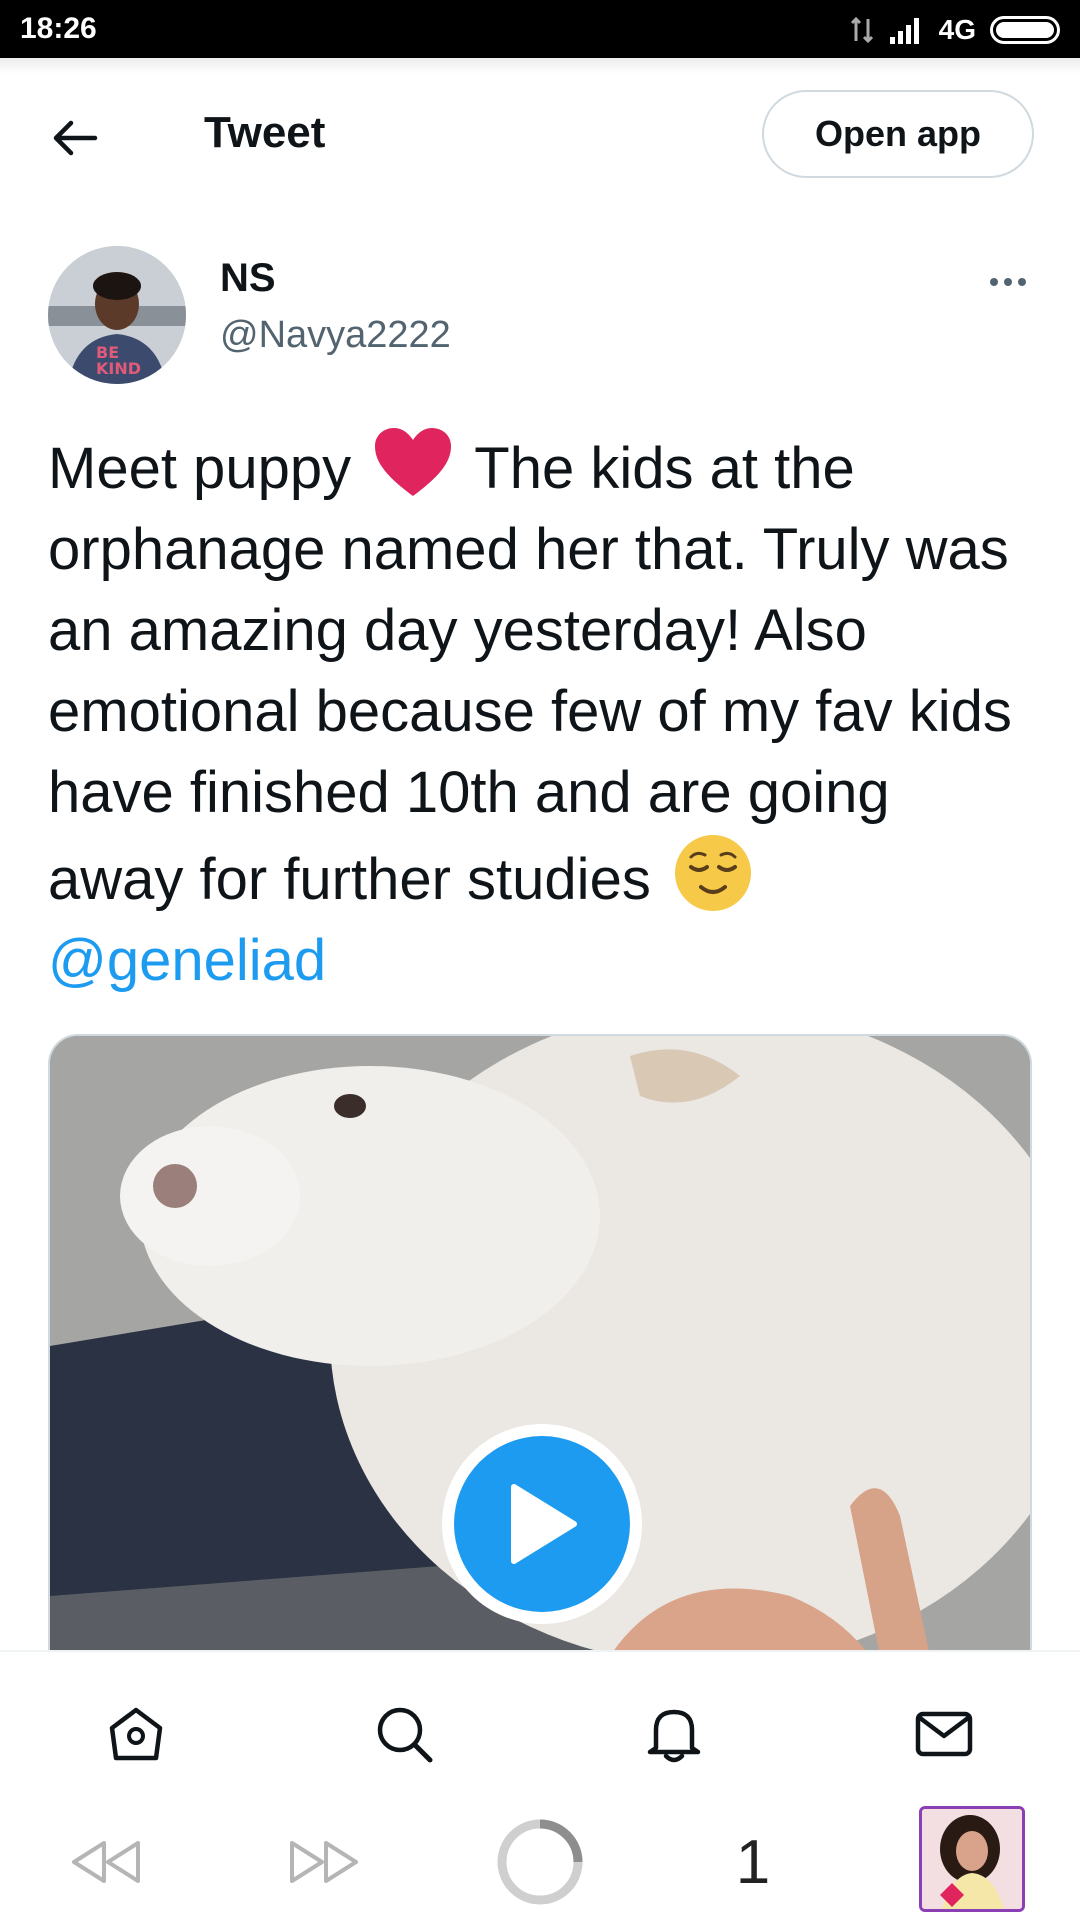 The width and height of the screenshot is (1080, 1920). What do you see at coordinates (861, 30) in the screenshot?
I see `data-transfer-icon` at bounding box center [861, 30].